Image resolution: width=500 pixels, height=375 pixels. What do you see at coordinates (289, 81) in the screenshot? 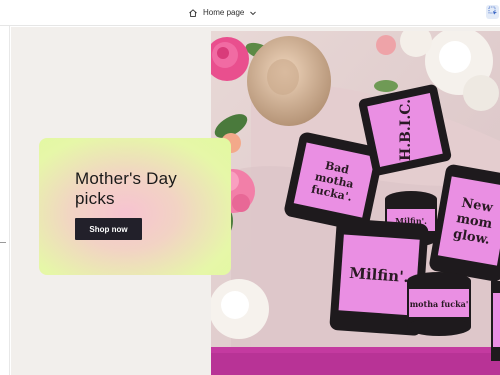
I see `gold-ornament` at bounding box center [289, 81].